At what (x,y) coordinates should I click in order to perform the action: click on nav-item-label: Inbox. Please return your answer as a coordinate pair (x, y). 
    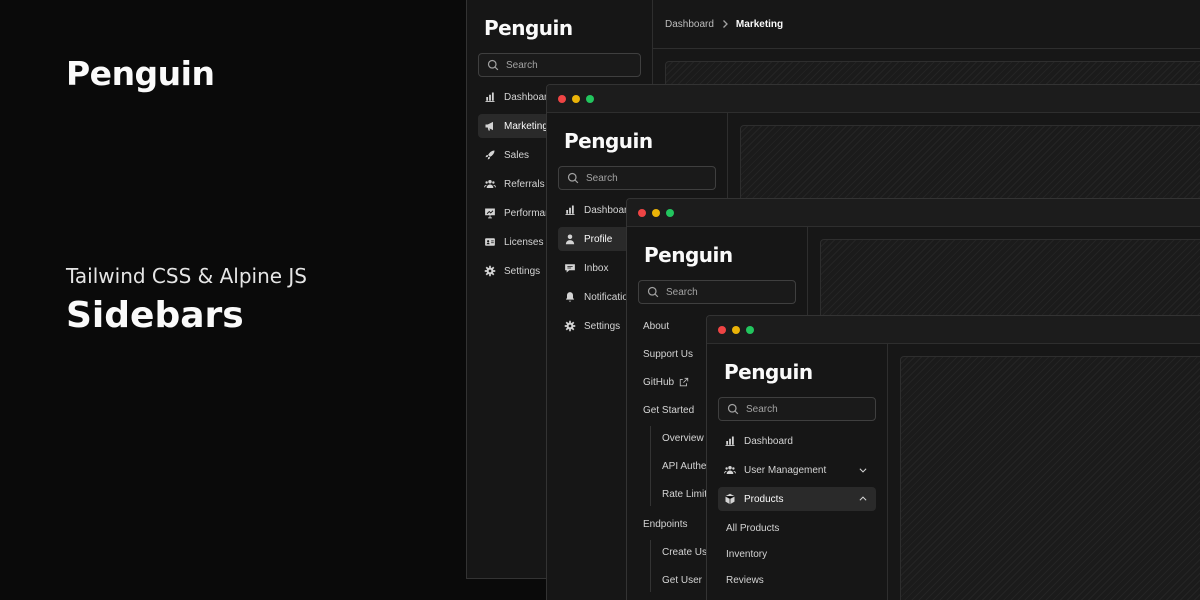
    Looking at the image, I should click on (596, 268).